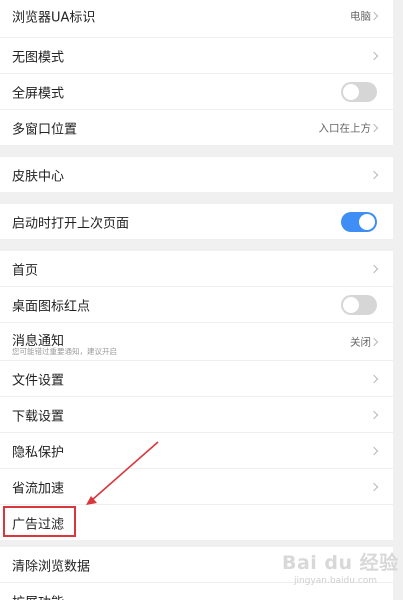 The height and width of the screenshot is (600, 403). What do you see at coordinates (71, 223) in the screenshot?
I see `setting-restore-label: 启动时打开上次页面` at bounding box center [71, 223].